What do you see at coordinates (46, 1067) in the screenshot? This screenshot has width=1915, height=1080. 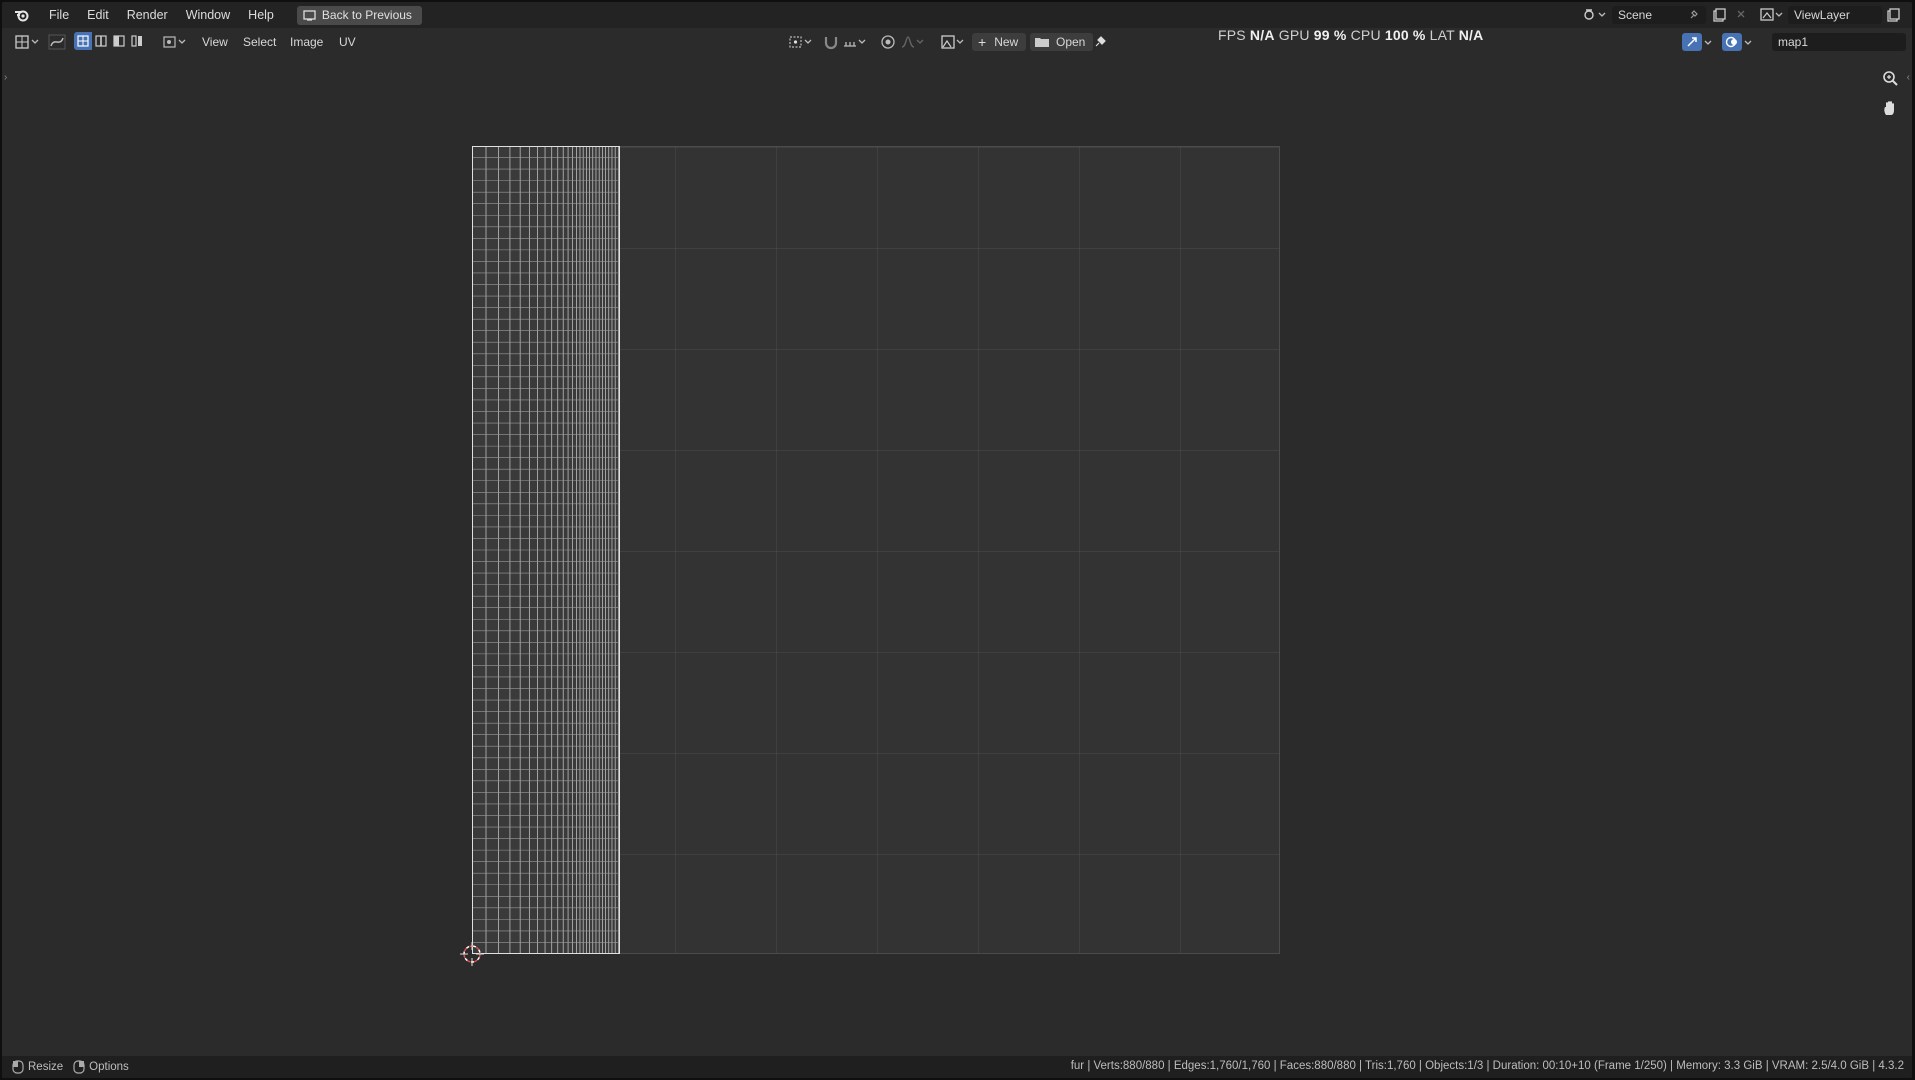 I see `resize-label: Resize` at bounding box center [46, 1067].